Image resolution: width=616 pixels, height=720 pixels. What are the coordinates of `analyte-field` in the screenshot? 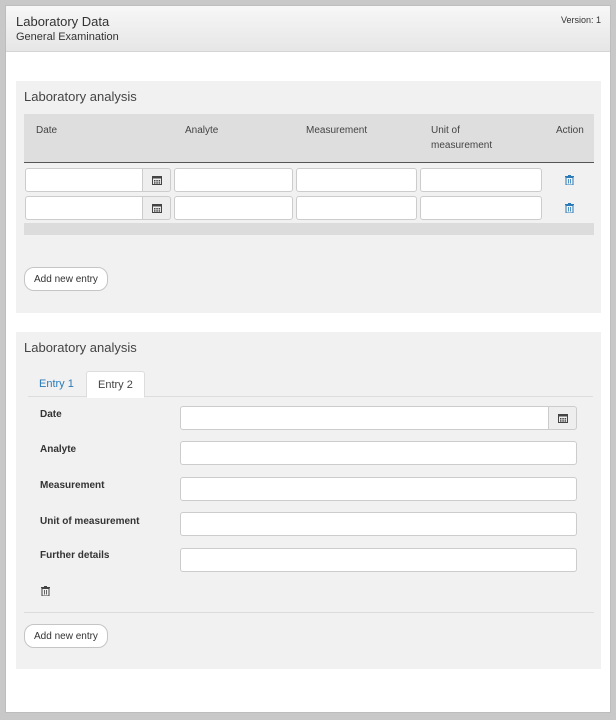 It's located at (378, 453).